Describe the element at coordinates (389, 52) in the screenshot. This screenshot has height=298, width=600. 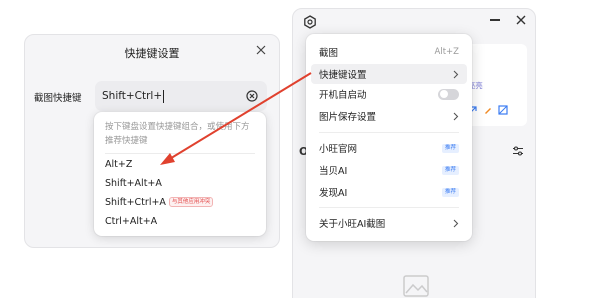
I see `menu-item-screenshot: 截图 Alt+Z` at that location.